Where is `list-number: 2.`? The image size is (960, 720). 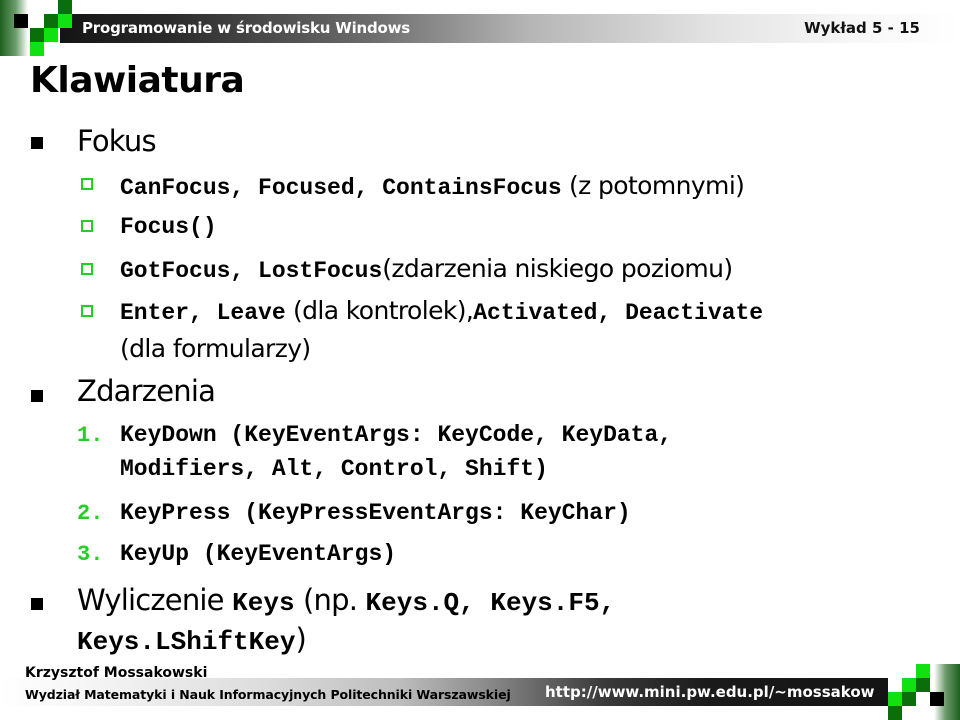 list-number: 2. is located at coordinates (90, 513).